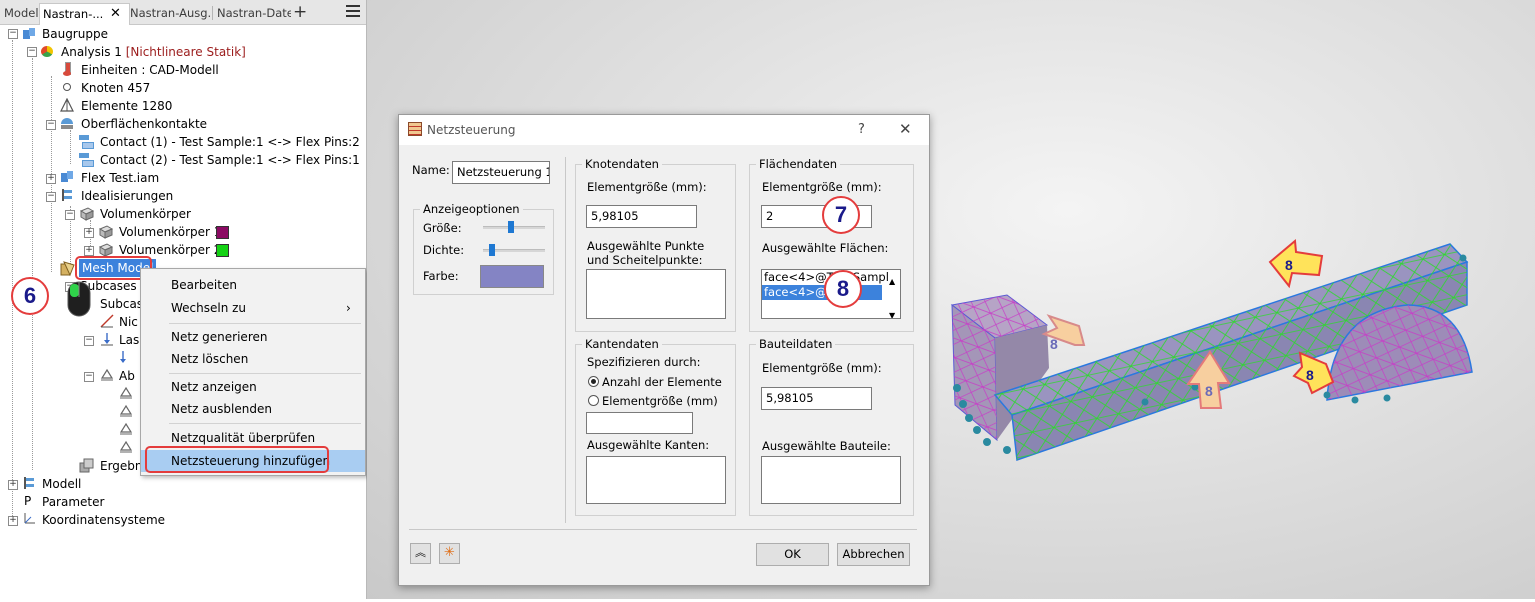 This screenshot has height=602, width=1535. What do you see at coordinates (253, 359) in the screenshot?
I see `menu-item-delete-mesh: Netz löschen` at bounding box center [253, 359].